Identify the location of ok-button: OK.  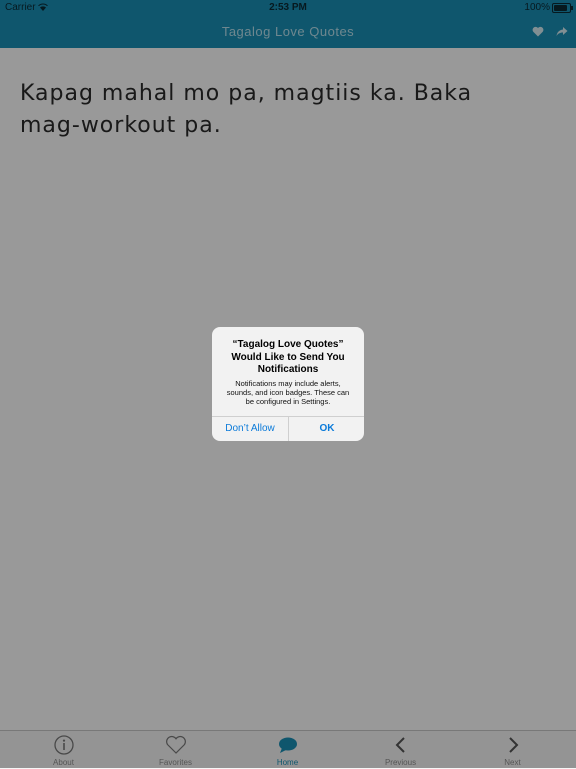
(326, 429).